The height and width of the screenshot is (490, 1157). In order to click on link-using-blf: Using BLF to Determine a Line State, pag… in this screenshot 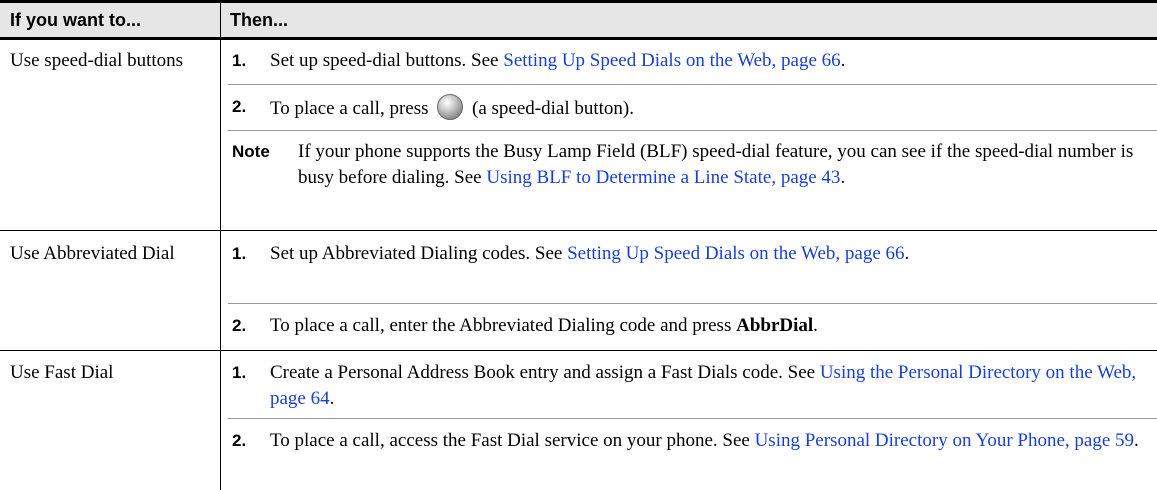, I will do `click(663, 177)`.